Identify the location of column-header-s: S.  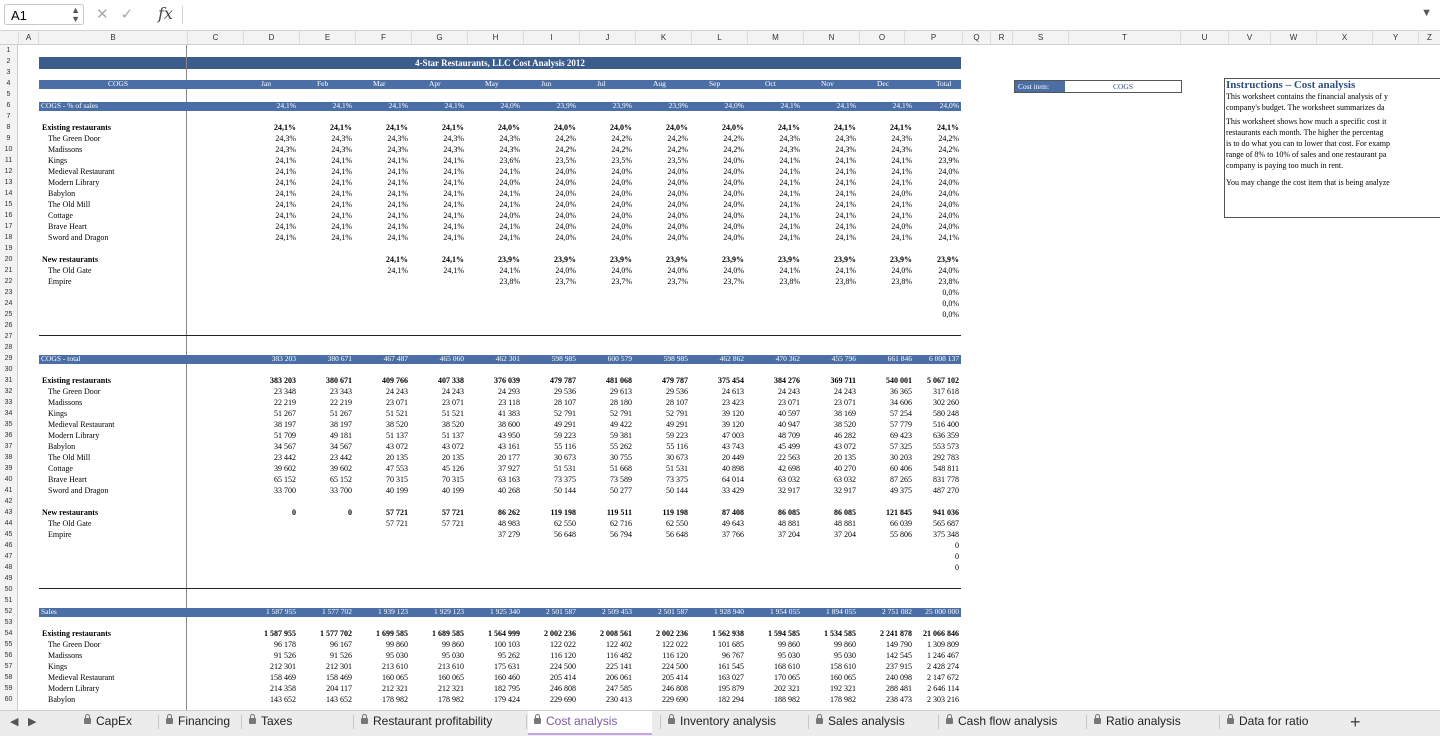
(1040, 37).